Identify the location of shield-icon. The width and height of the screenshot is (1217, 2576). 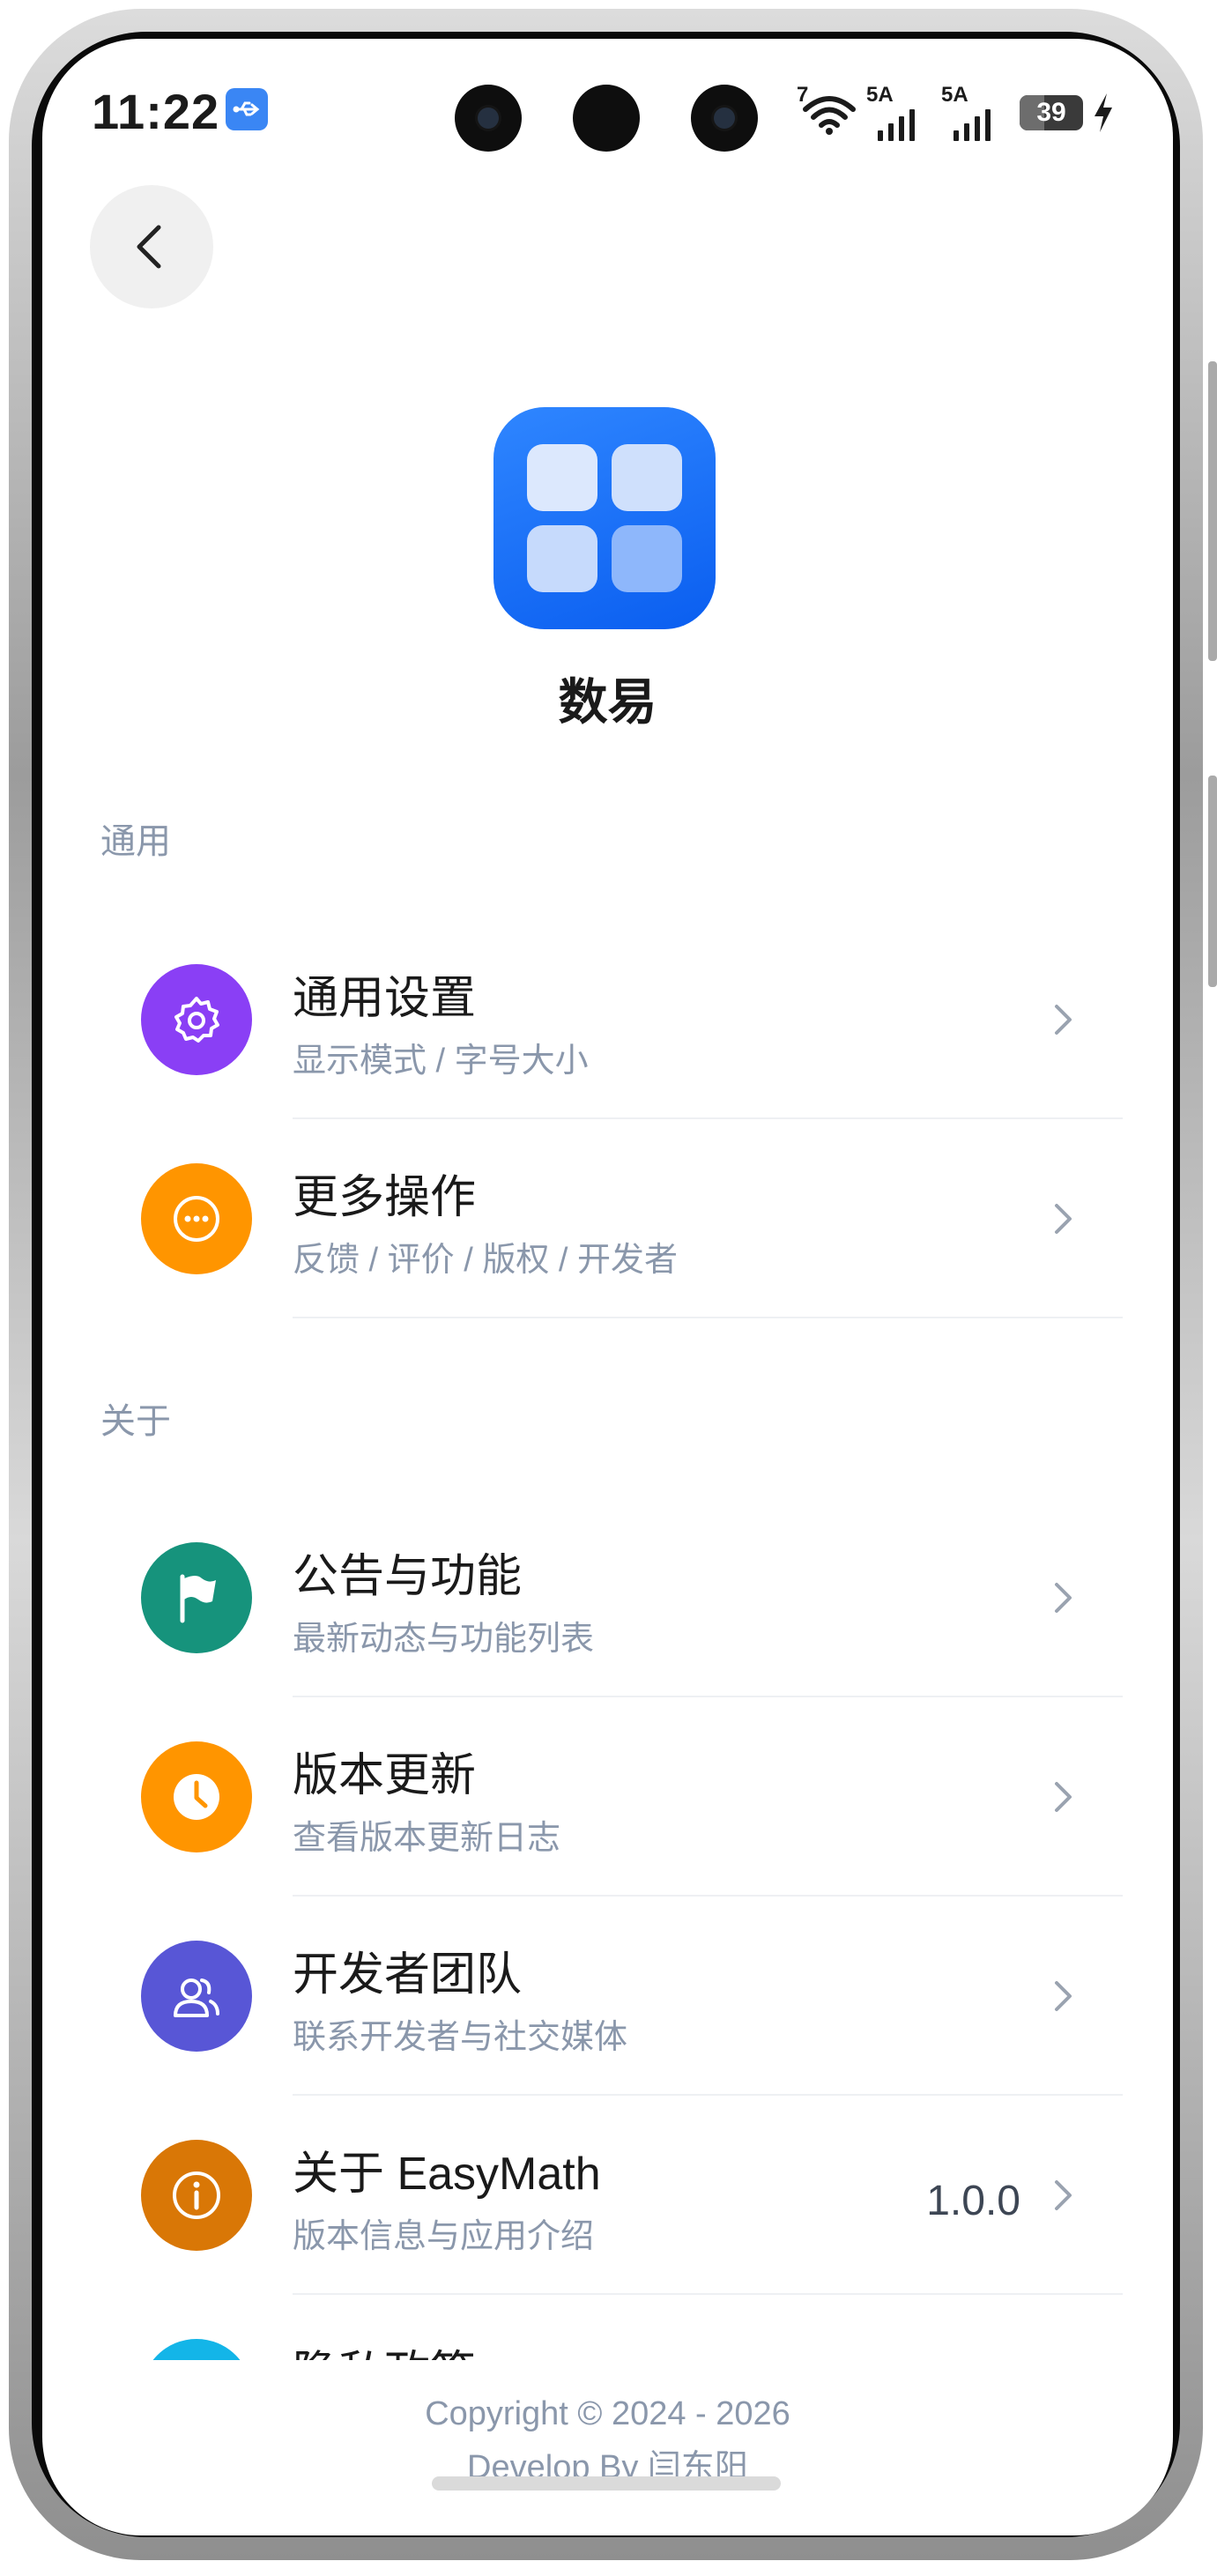
(196, 2349).